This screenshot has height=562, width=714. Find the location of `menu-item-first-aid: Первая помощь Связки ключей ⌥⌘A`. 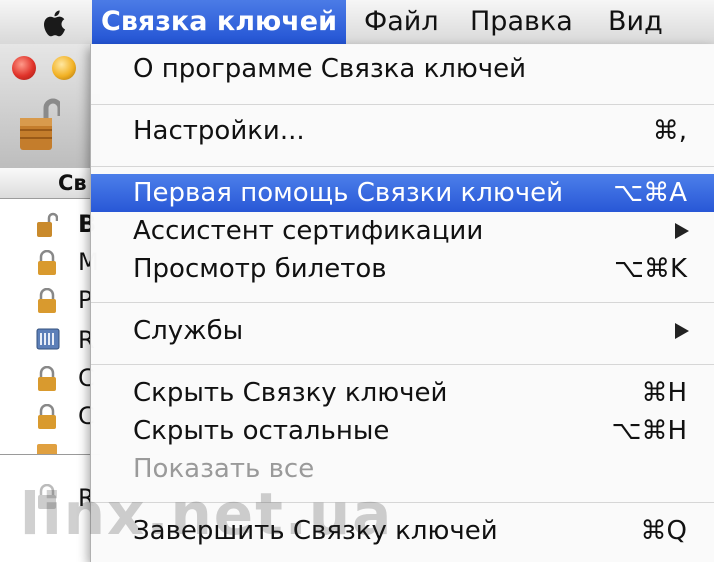

menu-item-first-aid: Первая помощь Связки ключей ⌥⌘A is located at coordinates (402, 193).